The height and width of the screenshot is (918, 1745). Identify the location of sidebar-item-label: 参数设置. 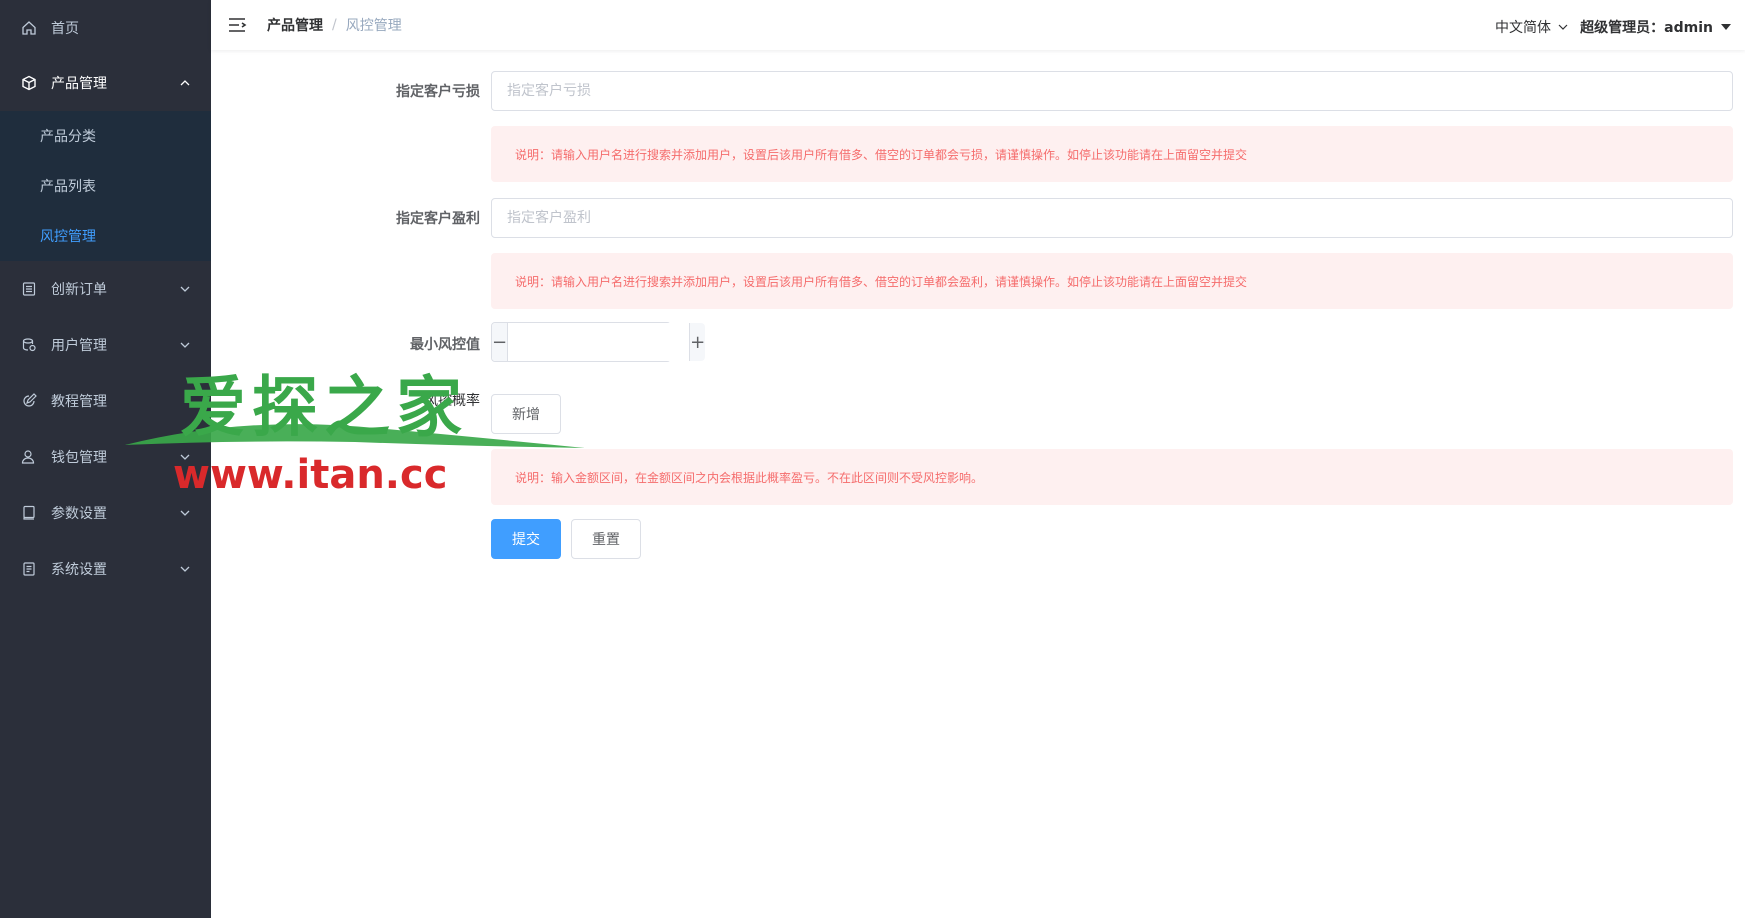
(79, 514).